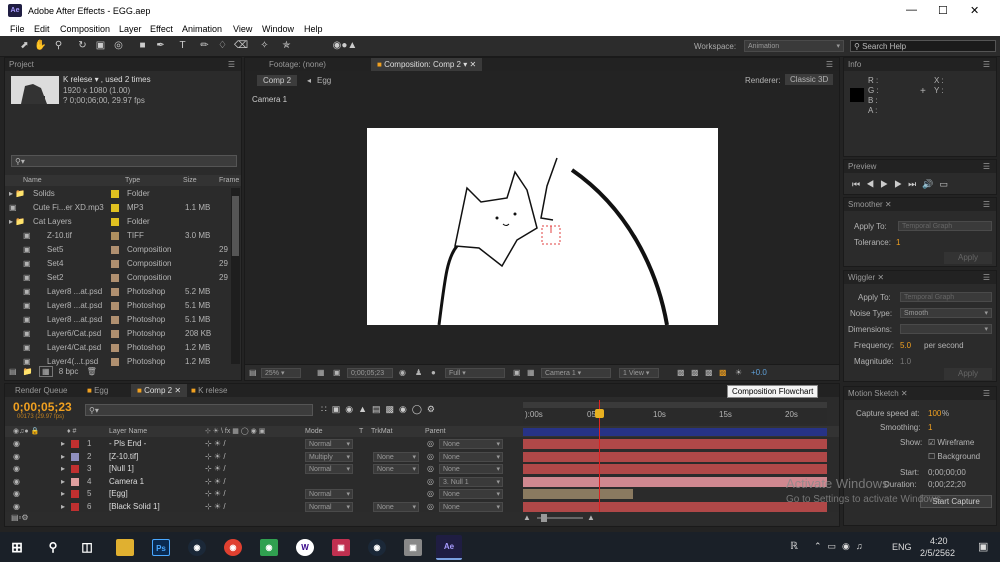 The width and height of the screenshot is (1000, 562). Describe the element at coordinates (905, 361) in the screenshot. I see `magnitude-value: 1.0` at that location.